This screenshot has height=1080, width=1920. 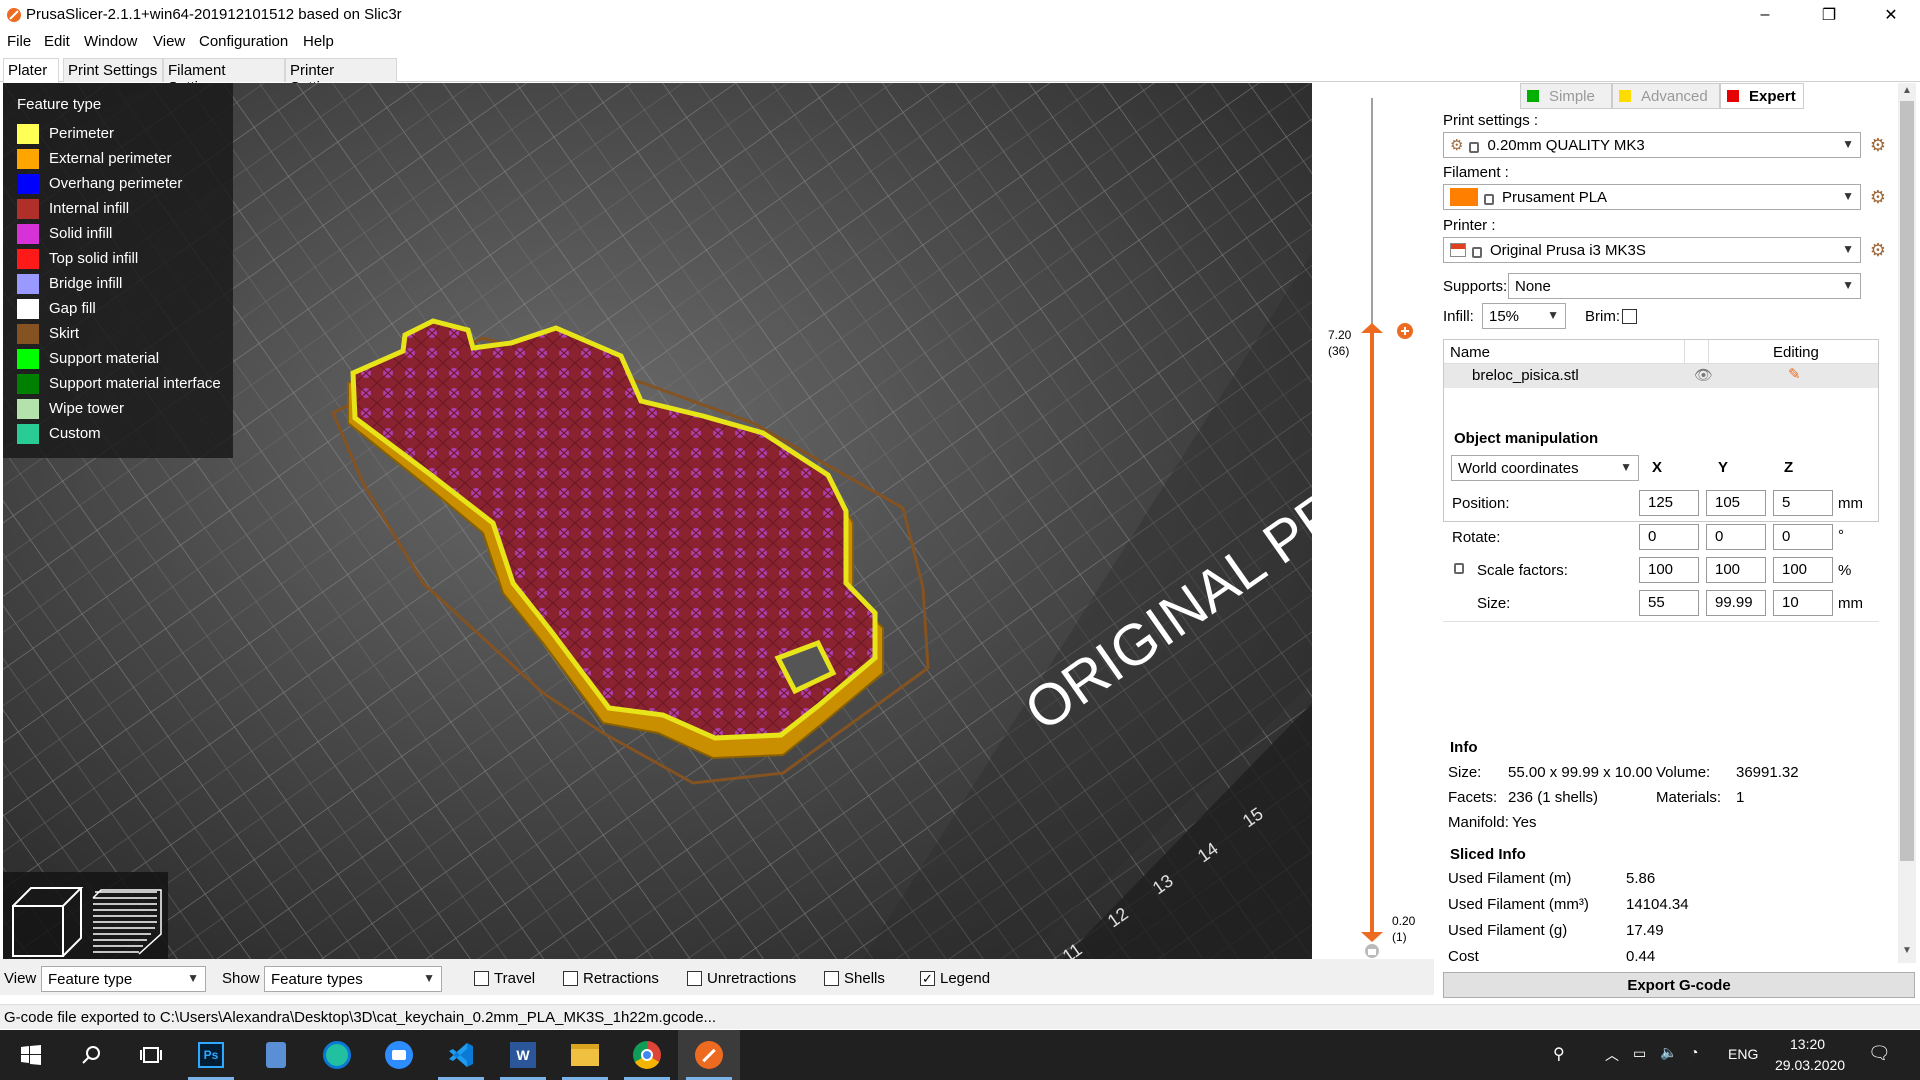 I want to click on legend-item: External perimeter, so click(x=124, y=159).